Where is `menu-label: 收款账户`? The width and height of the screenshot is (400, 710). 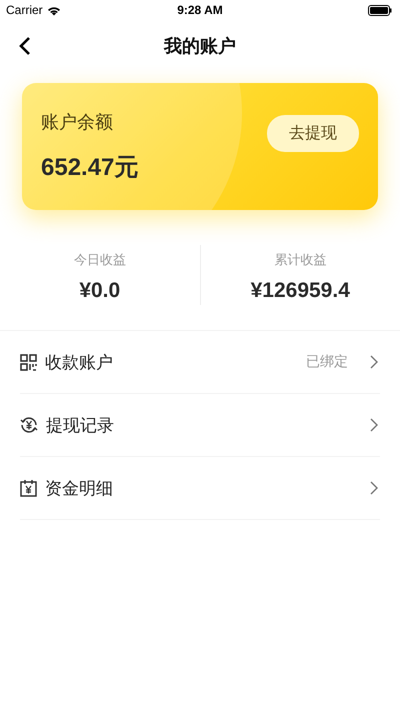 menu-label: 收款账户 is located at coordinates (79, 363).